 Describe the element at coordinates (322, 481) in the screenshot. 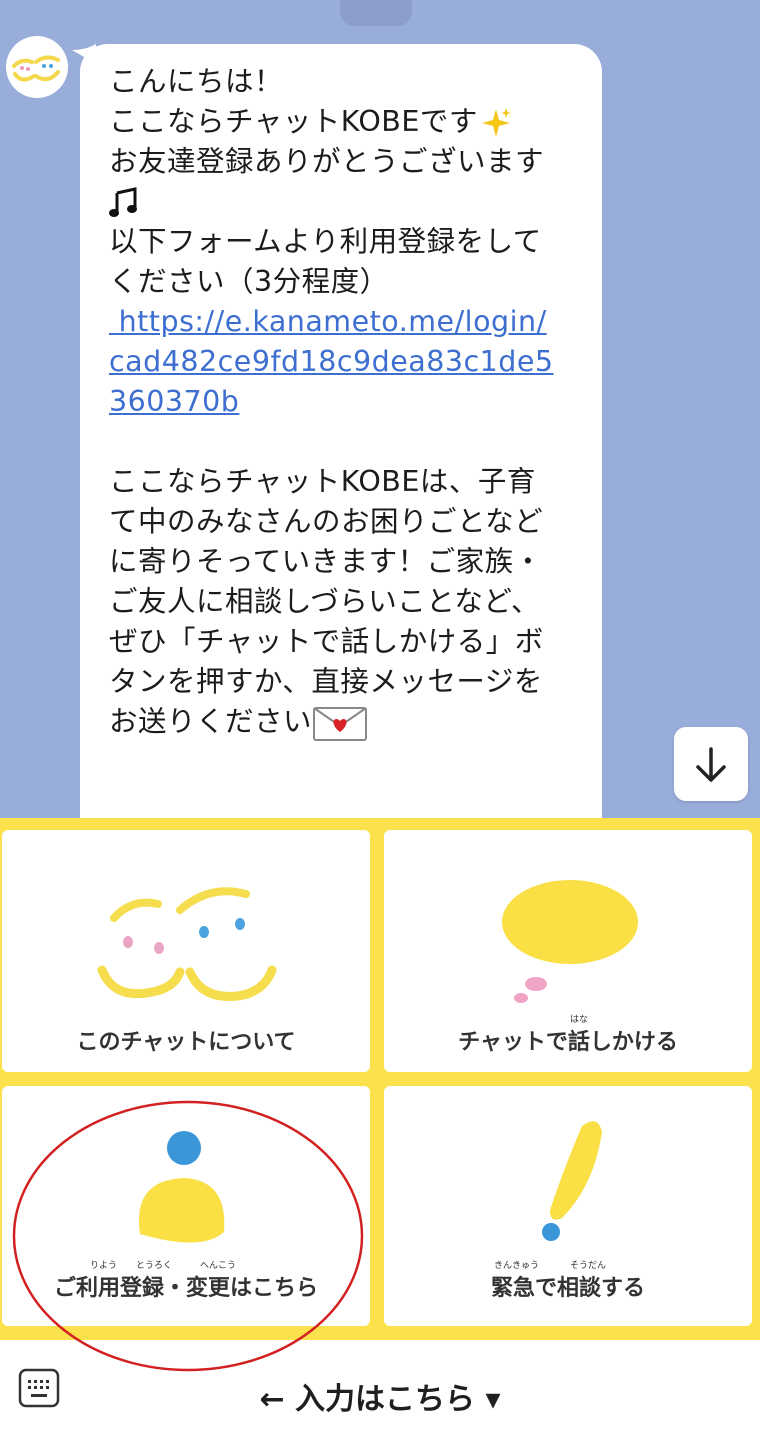

I see `message-line: ここならチャットKOBEは、子育` at that location.